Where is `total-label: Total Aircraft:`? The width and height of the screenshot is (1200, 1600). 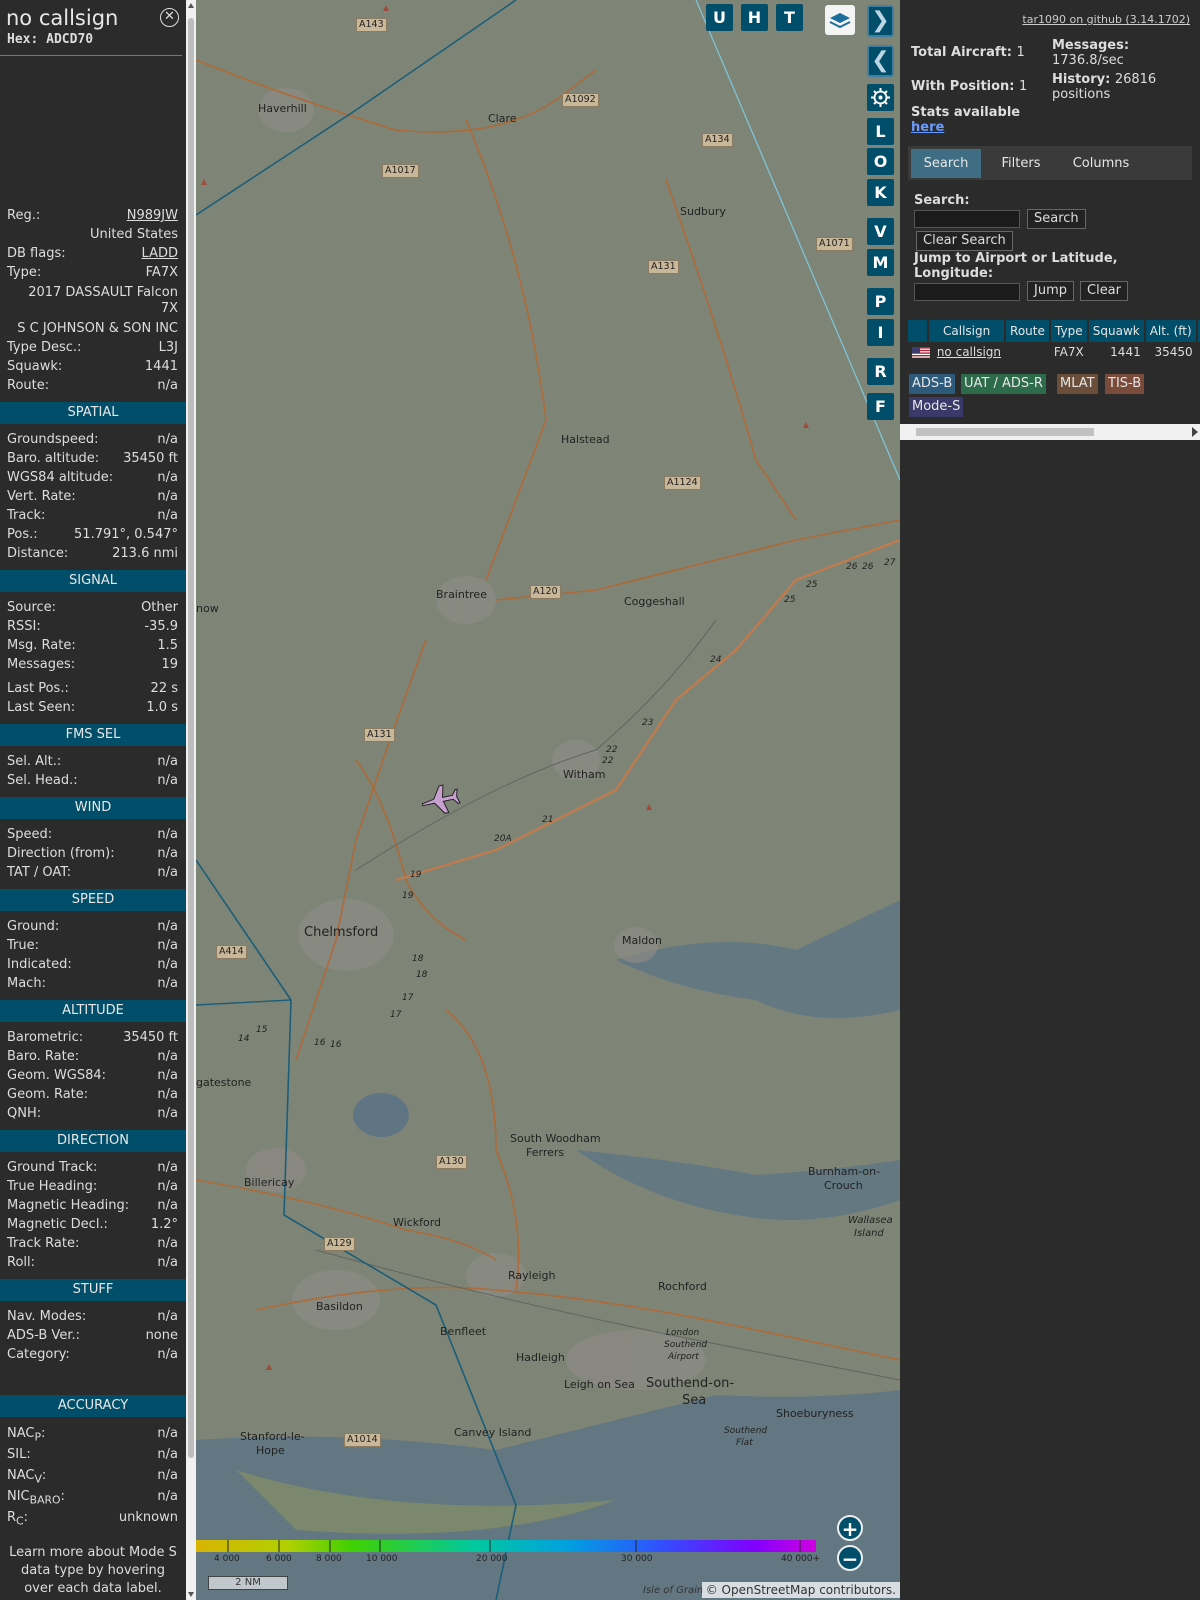
total-label: Total Aircraft: is located at coordinates (961, 52).